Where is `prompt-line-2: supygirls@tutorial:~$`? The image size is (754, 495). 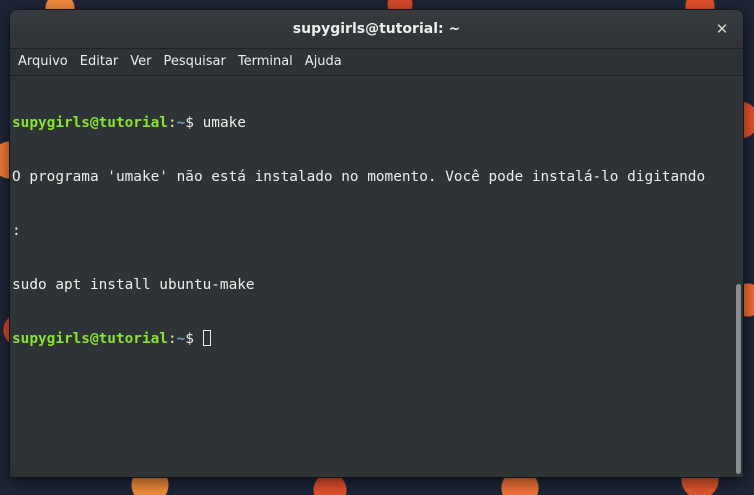 prompt-line-2: supygirls@tutorial:~$ is located at coordinates (377, 339).